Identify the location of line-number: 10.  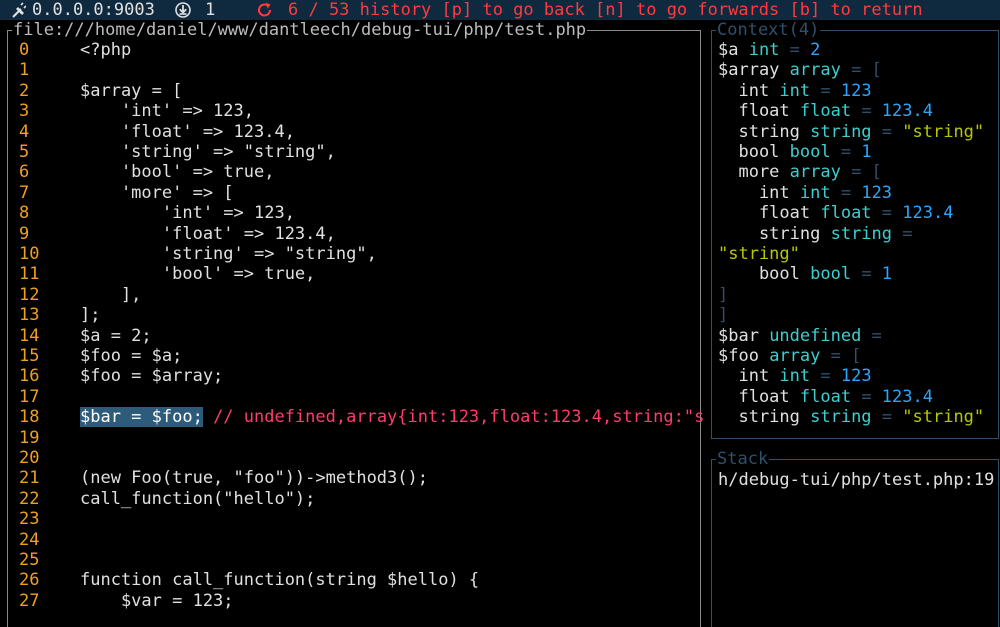
(29, 254).